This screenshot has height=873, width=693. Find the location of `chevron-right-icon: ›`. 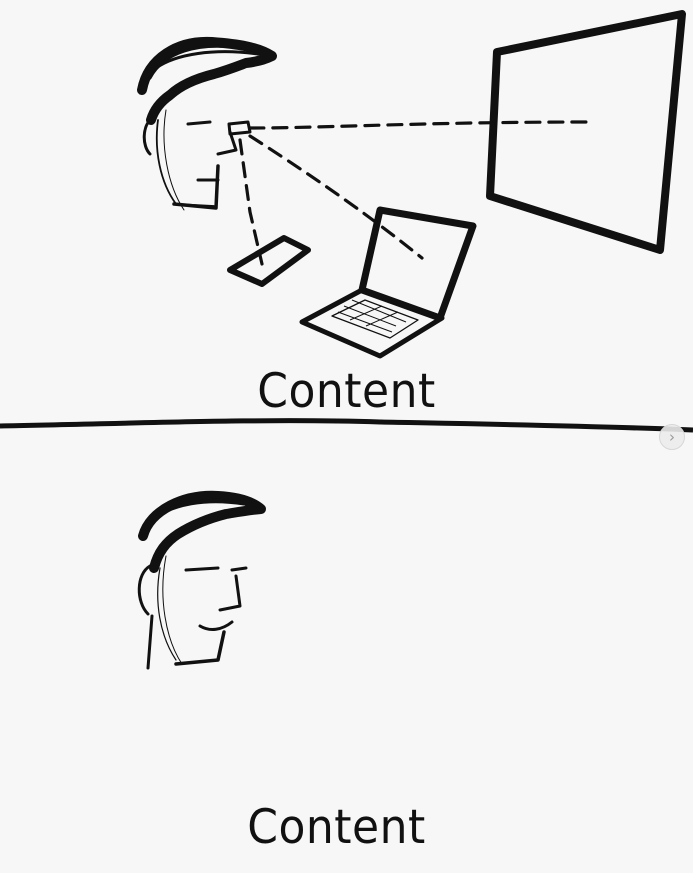

chevron-right-icon: › is located at coordinates (672, 436).